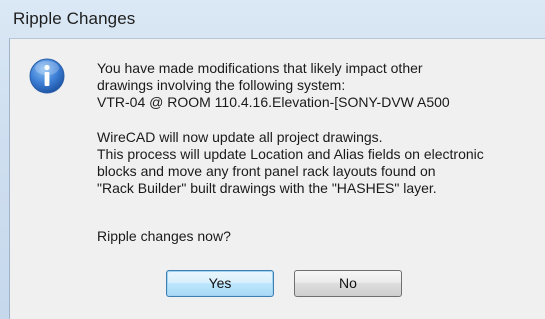 This screenshot has height=319, width=545. I want to click on message-line: drawings involving the following system:, so click(221, 85).